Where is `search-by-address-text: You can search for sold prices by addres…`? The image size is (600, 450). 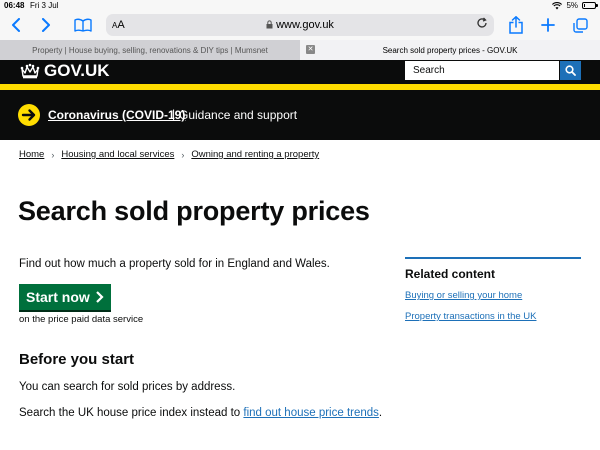
search-by-address-text: You can search for sold prices by addres… is located at coordinates (127, 387).